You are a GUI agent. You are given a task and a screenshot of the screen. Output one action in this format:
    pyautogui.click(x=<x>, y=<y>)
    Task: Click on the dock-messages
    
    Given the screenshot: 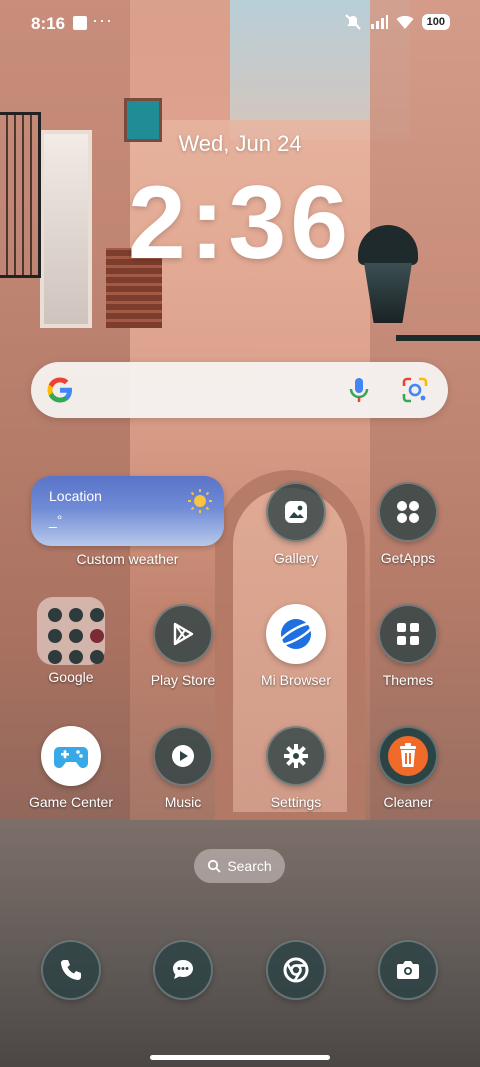 What is the action you would take?
    pyautogui.click(x=183, y=970)
    